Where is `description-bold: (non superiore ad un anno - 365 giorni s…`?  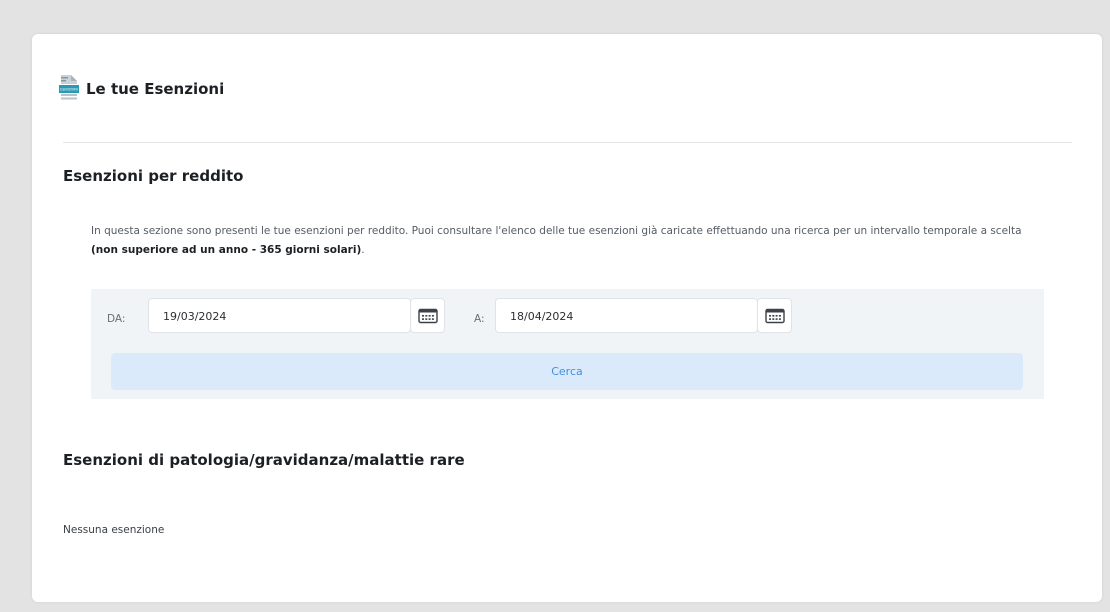
description-bold: (non superiore ad un anno - 365 giorni s… is located at coordinates (226, 250).